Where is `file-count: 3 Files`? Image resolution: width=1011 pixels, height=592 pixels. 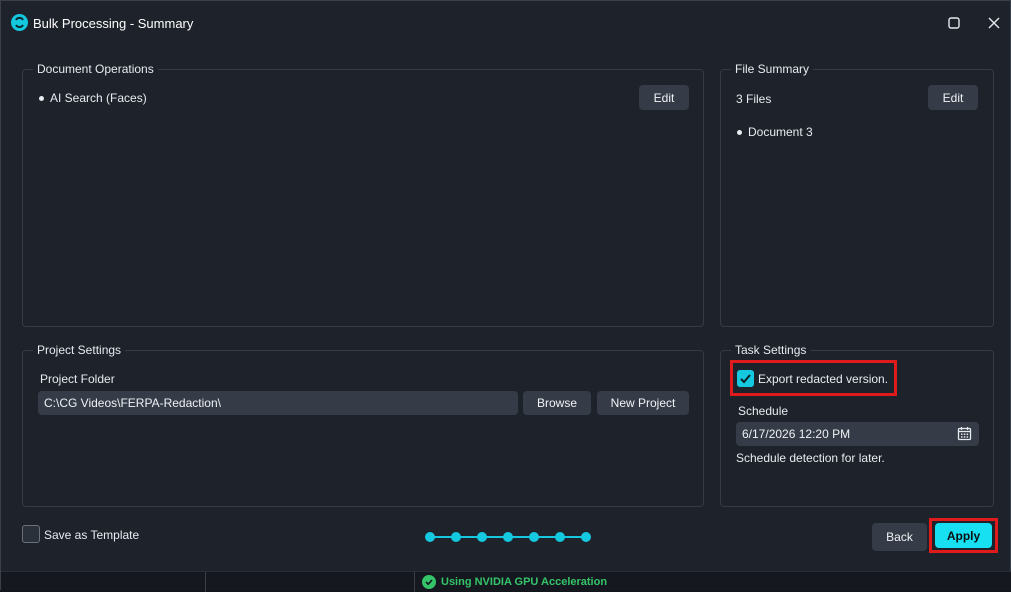 file-count: 3 Files is located at coordinates (754, 99).